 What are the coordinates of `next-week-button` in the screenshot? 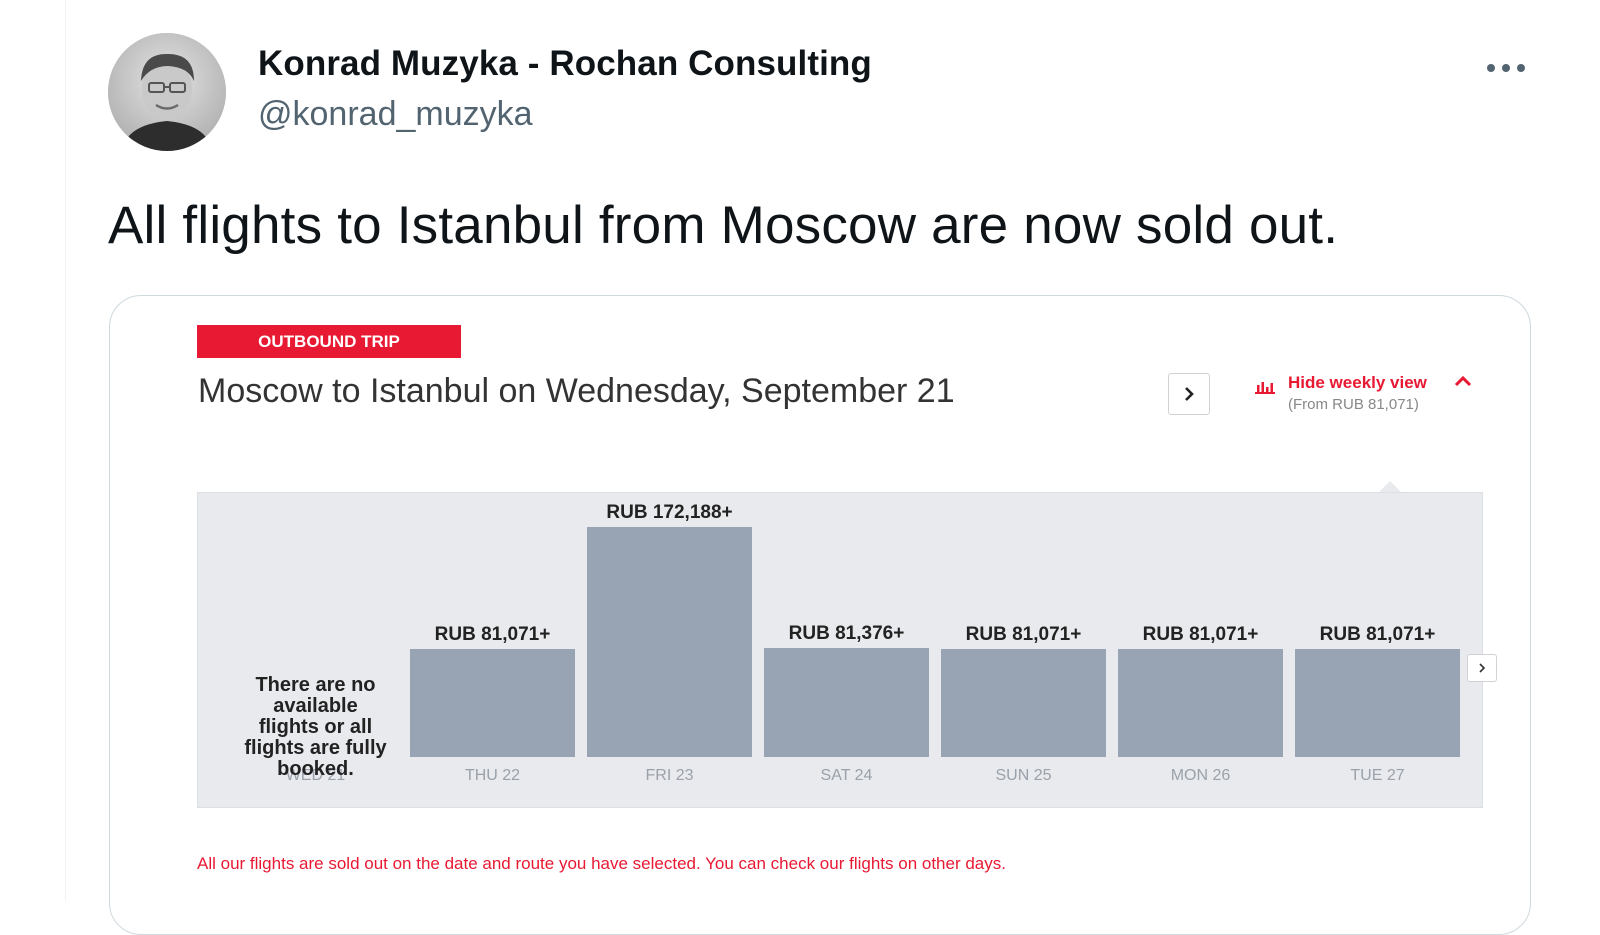 It's located at (1482, 668).